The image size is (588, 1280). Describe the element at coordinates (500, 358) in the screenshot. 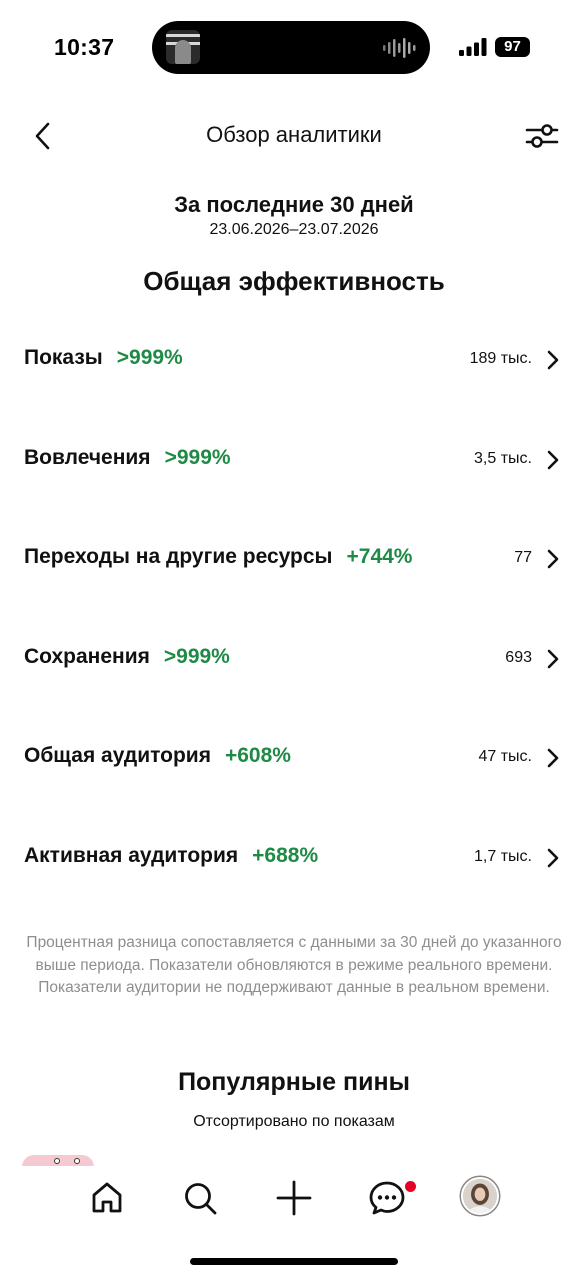

I see `metric-value: 189 тыс.` at that location.